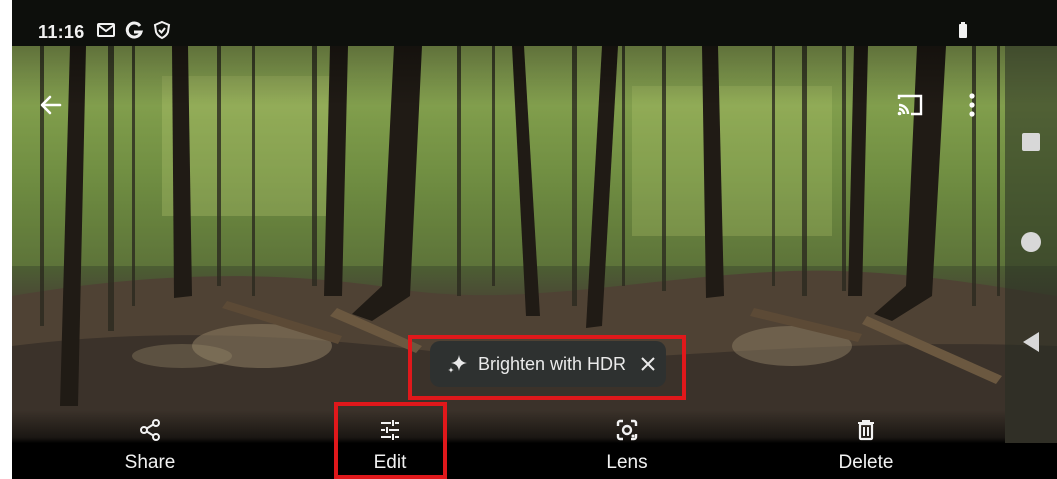 Image resolution: width=1057 pixels, height=479 pixels. Describe the element at coordinates (627, 430) in the screenshot. I see `lens-icon` at that location.